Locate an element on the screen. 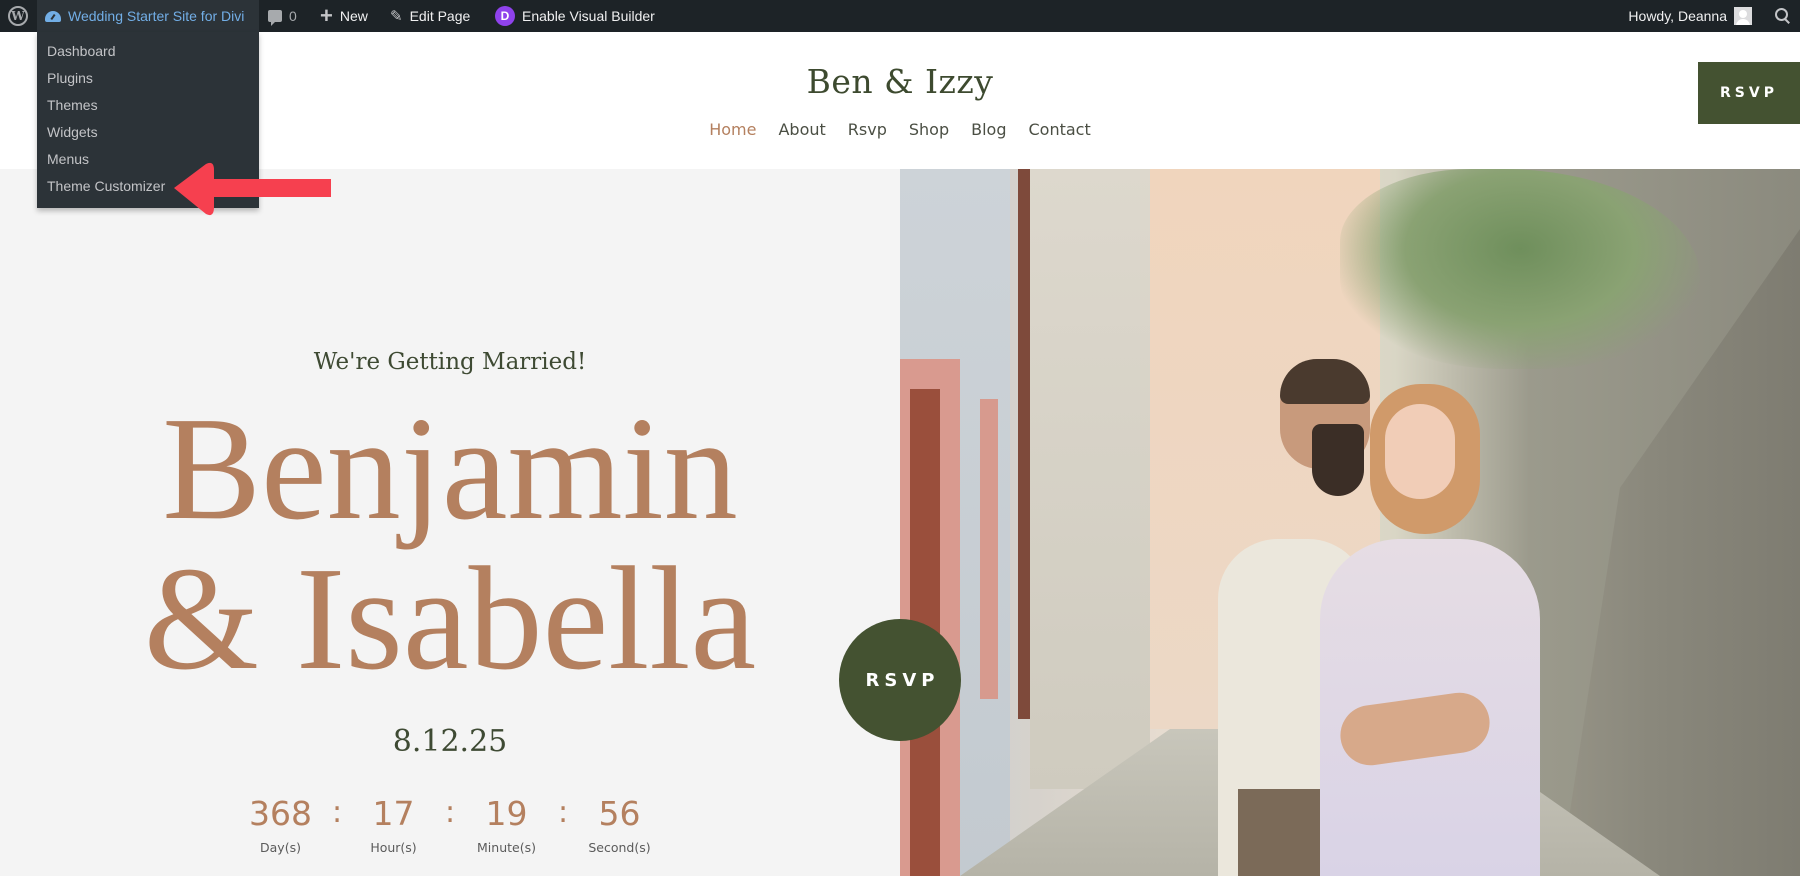 This screenshot has height=876, width=1800. comments-count: 0 is located at coordinates (293, 16).